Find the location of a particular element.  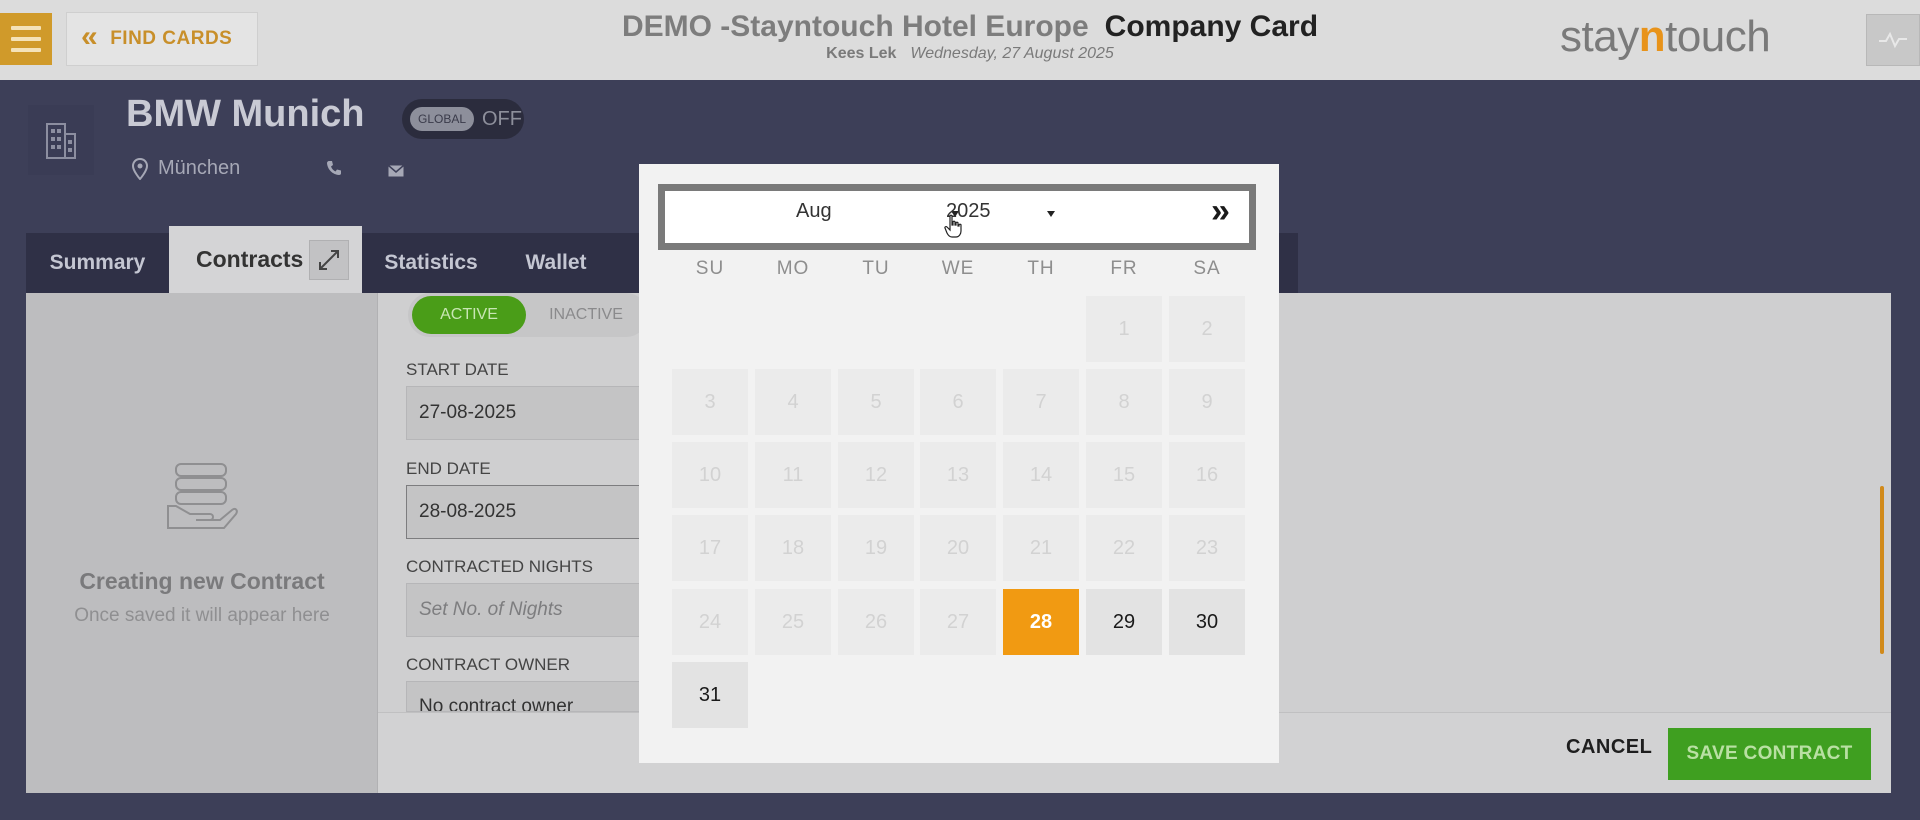

expand-button is located at coordinates (329, 260).